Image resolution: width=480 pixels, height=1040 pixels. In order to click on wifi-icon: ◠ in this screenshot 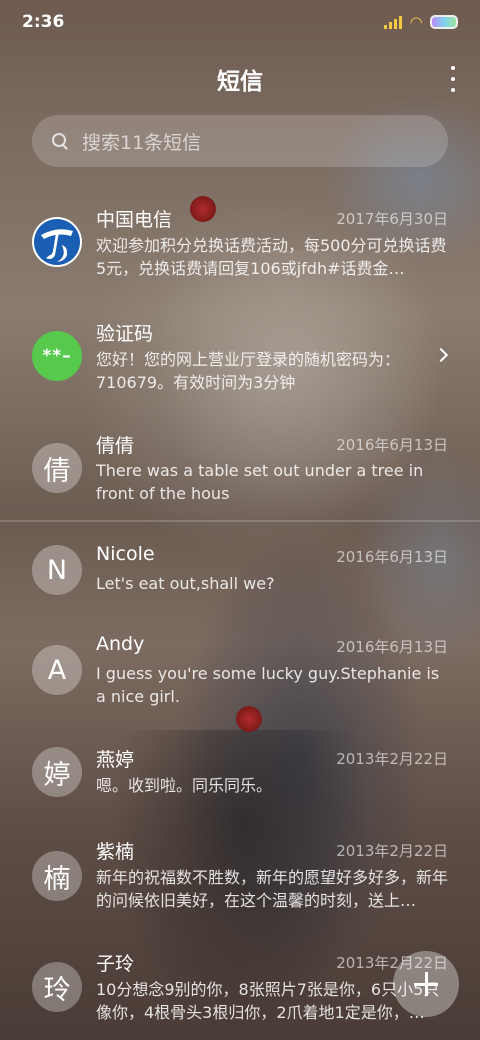, I will do `click(416, 22)`.